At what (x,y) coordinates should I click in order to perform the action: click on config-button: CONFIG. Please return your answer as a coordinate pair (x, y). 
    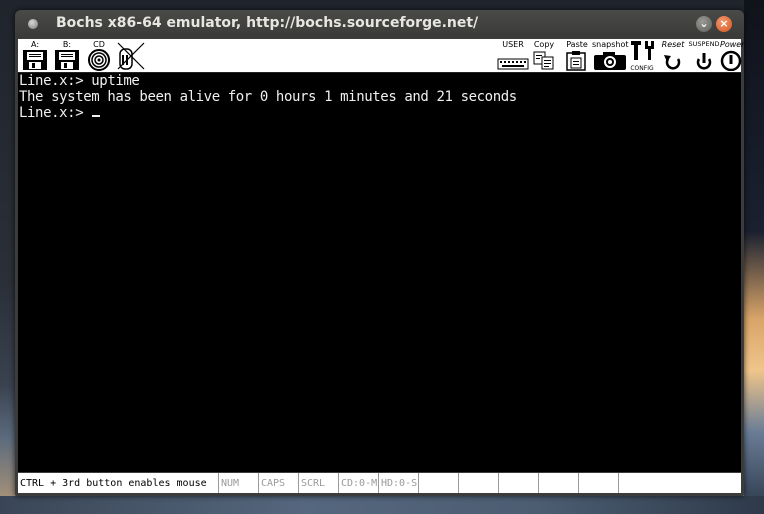
    Looking at the image, I should click on (642, 55).